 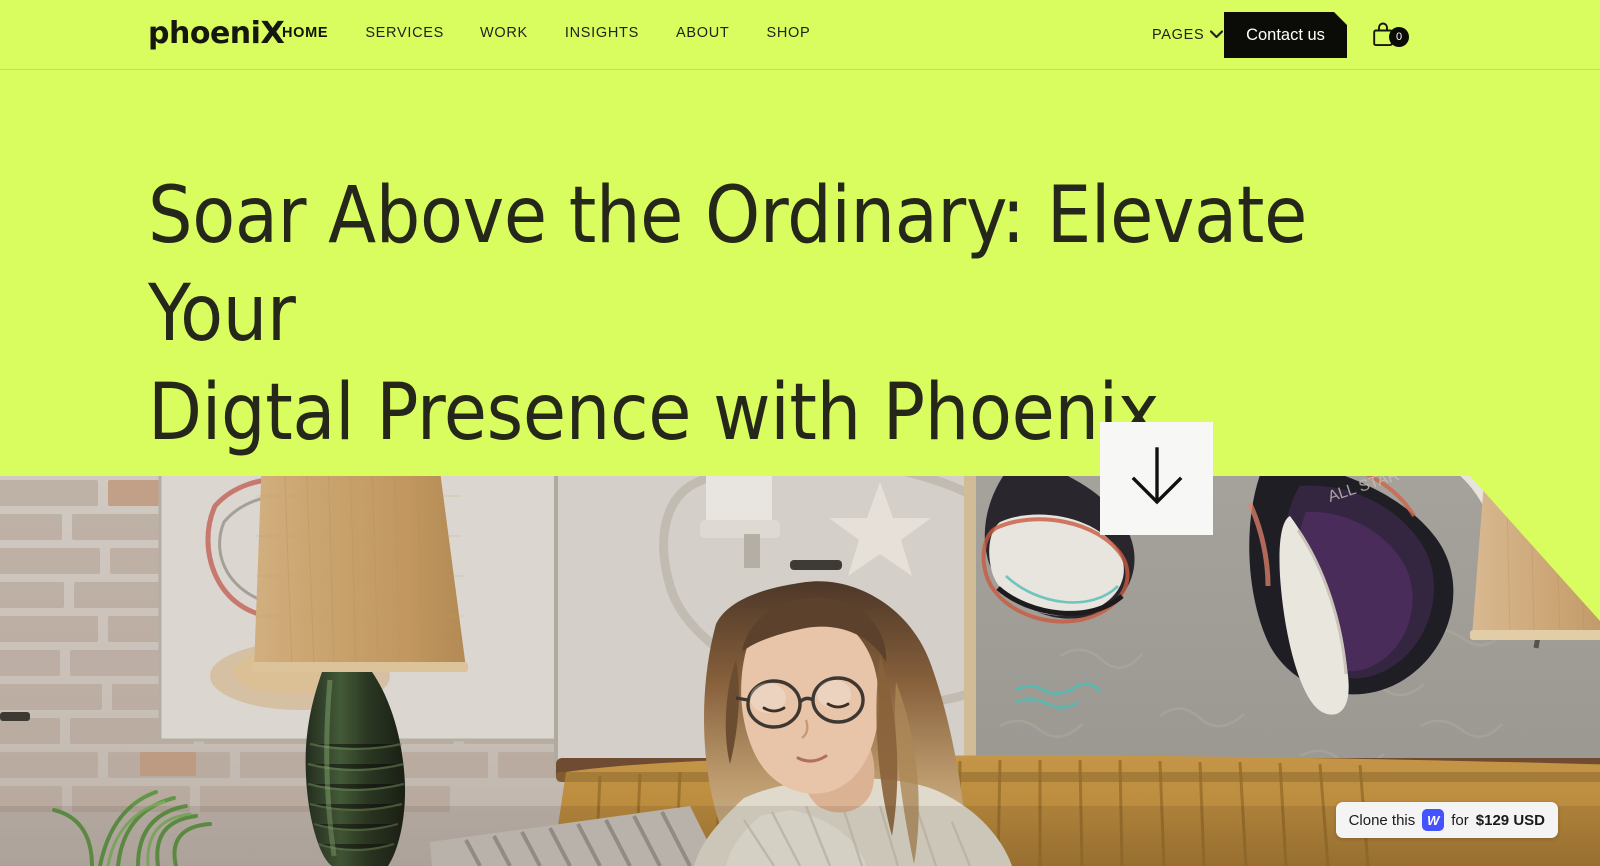 I want to click on nav-item-shop: SHOP, so click(x=788, y=33).